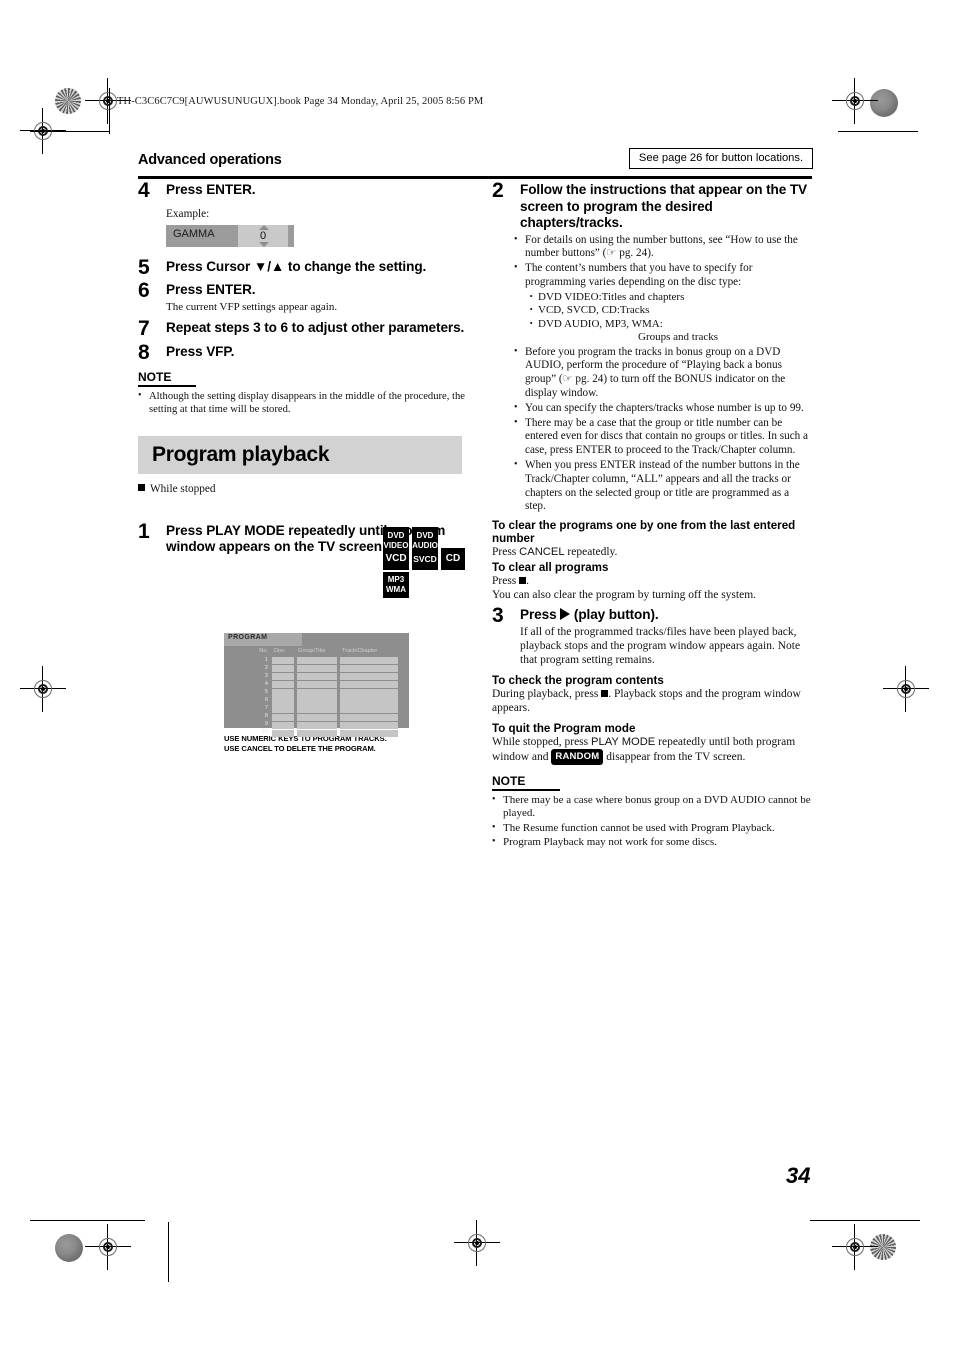  What do you see at coordinates (326, 676) in the screenshot?
I see `table-row: 3` at bounding box center [326, 676].